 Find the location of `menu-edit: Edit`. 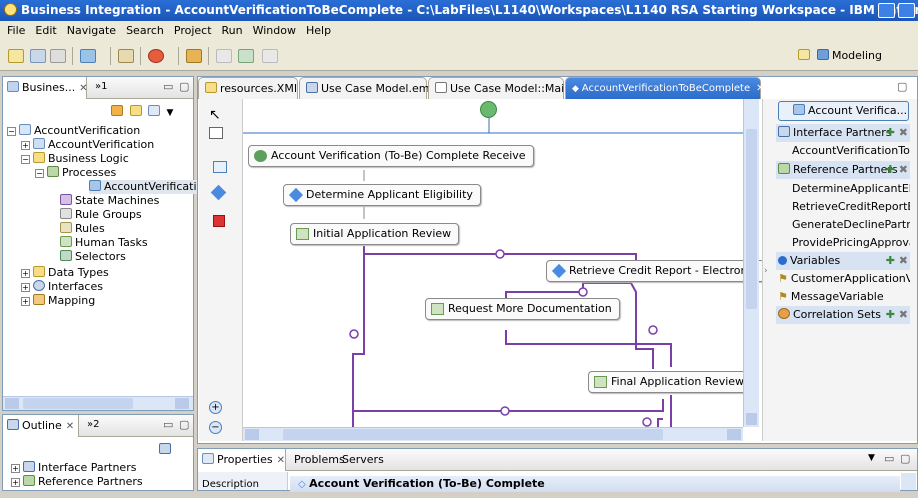

menu-edit: Edit is located at coordinates (45, 30).